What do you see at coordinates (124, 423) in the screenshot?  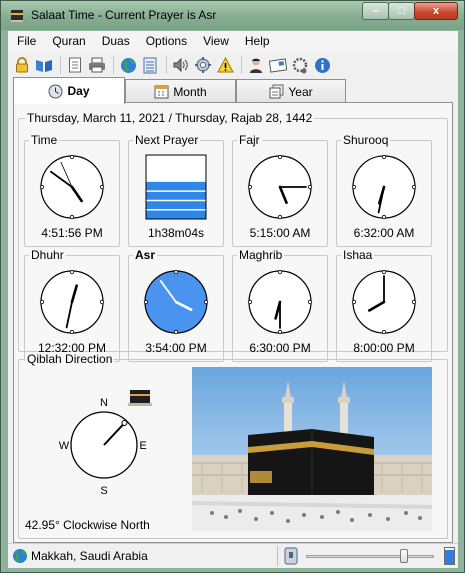 I see `qiblah-needle-tip` at bounding box center [124, 423].